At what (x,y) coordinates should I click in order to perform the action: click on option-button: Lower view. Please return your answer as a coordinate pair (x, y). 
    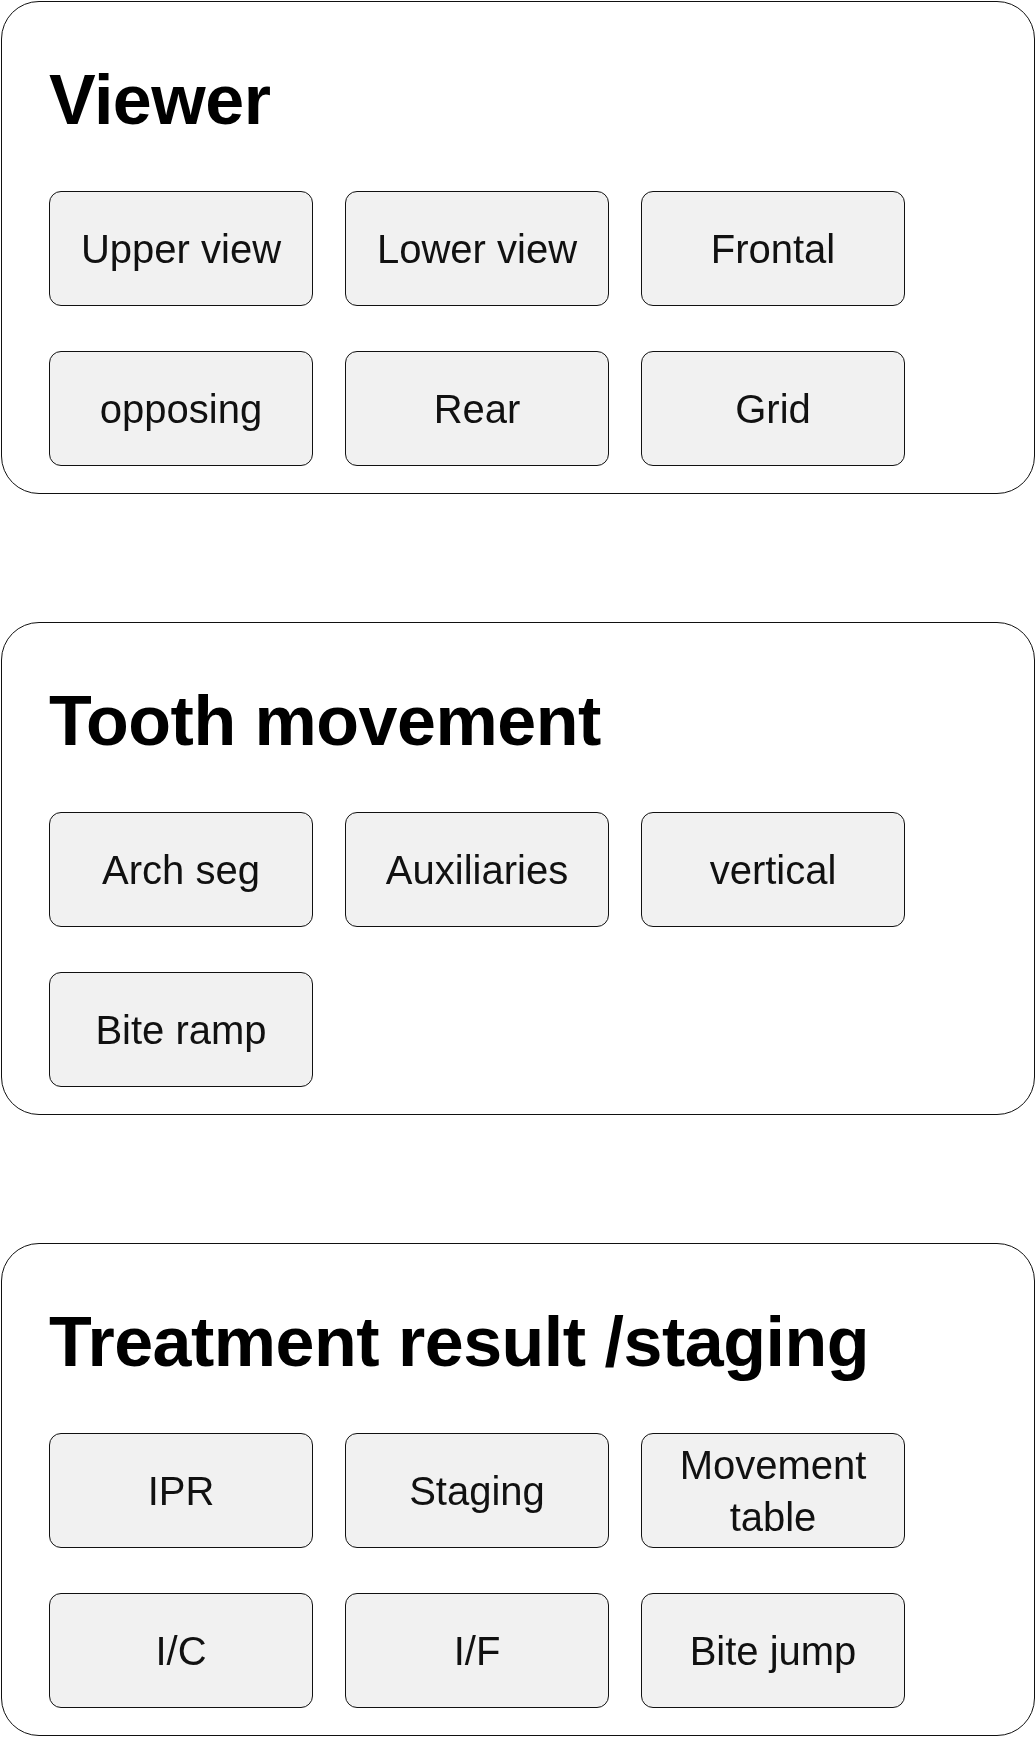
    Looking at the image, I should click on (477, 248).